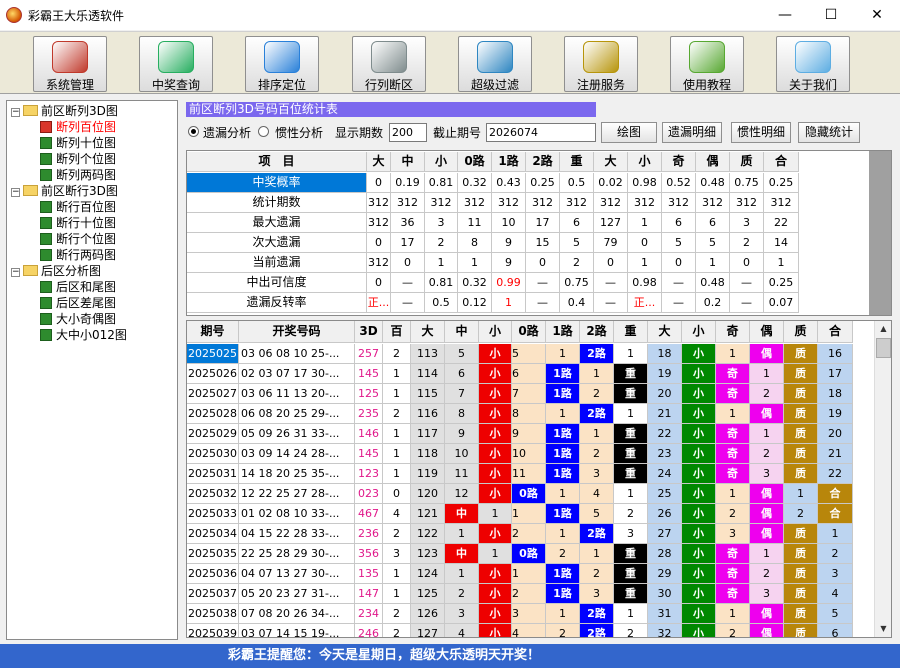  What do you see at coordinates (692, 132) in the screenshot?
I see `miss-detail-button: 遗漏明细` at bounding box center [692, 132].